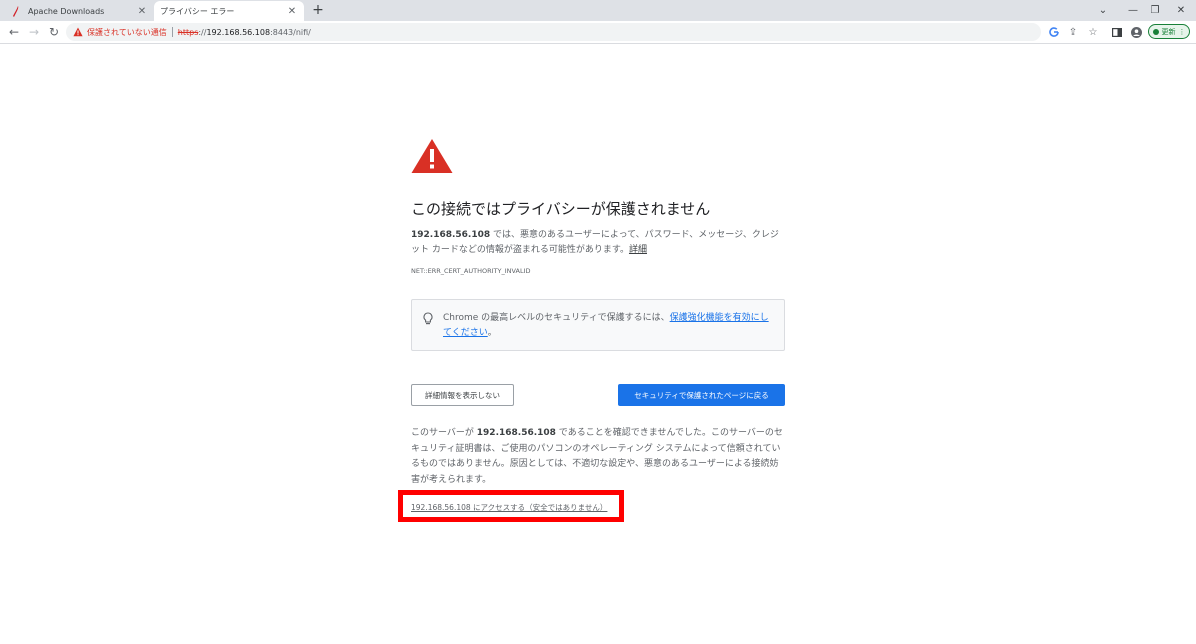  What do you see at coordinates (561, 209) in the screenshot?
I see `page-title: この接続ではプライバシーが保護されません` at bounding box center [561, 209].